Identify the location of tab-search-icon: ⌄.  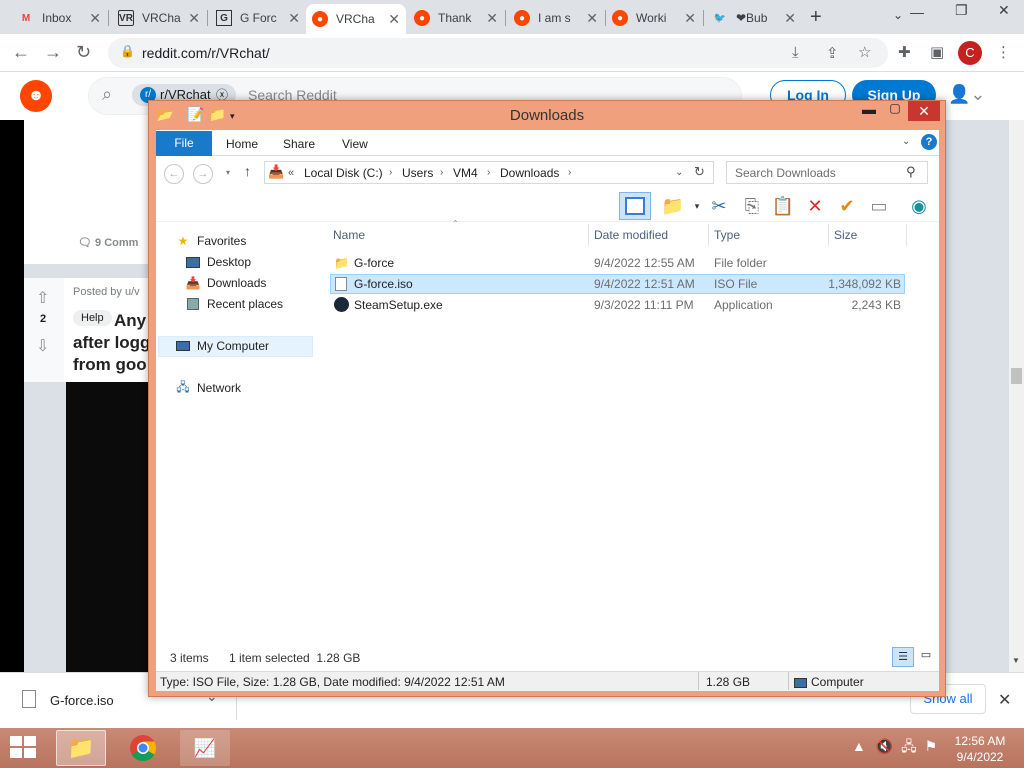
(898, 15).